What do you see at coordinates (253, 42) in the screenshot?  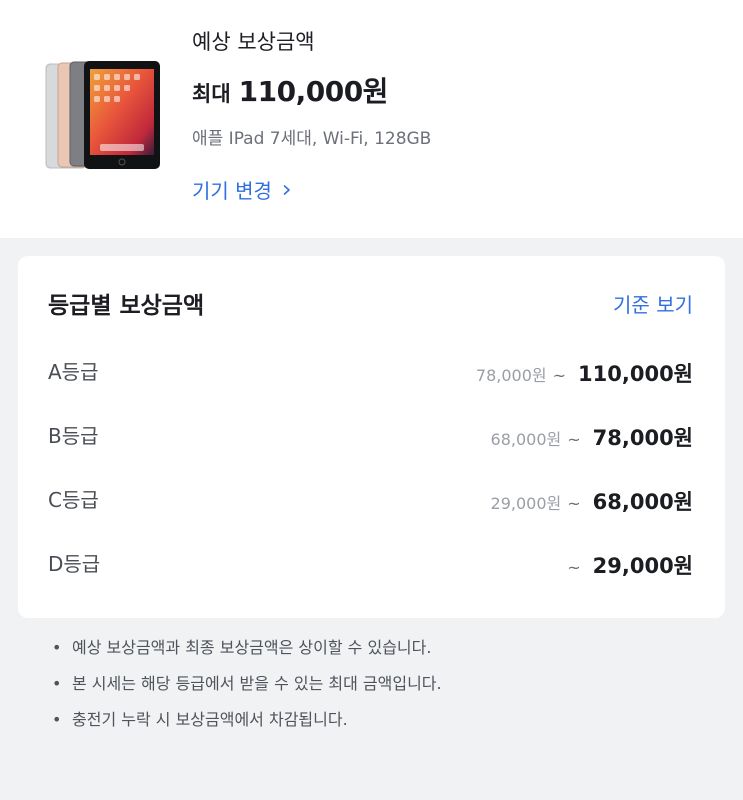 I see `estimate-label: 예상 보상금액` at bounding box center [253, 42].